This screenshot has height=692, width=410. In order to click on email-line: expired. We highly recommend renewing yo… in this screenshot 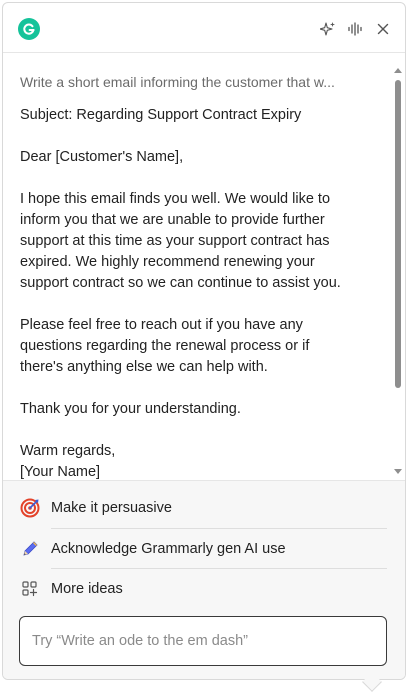, I will do `click(167, 262)`.